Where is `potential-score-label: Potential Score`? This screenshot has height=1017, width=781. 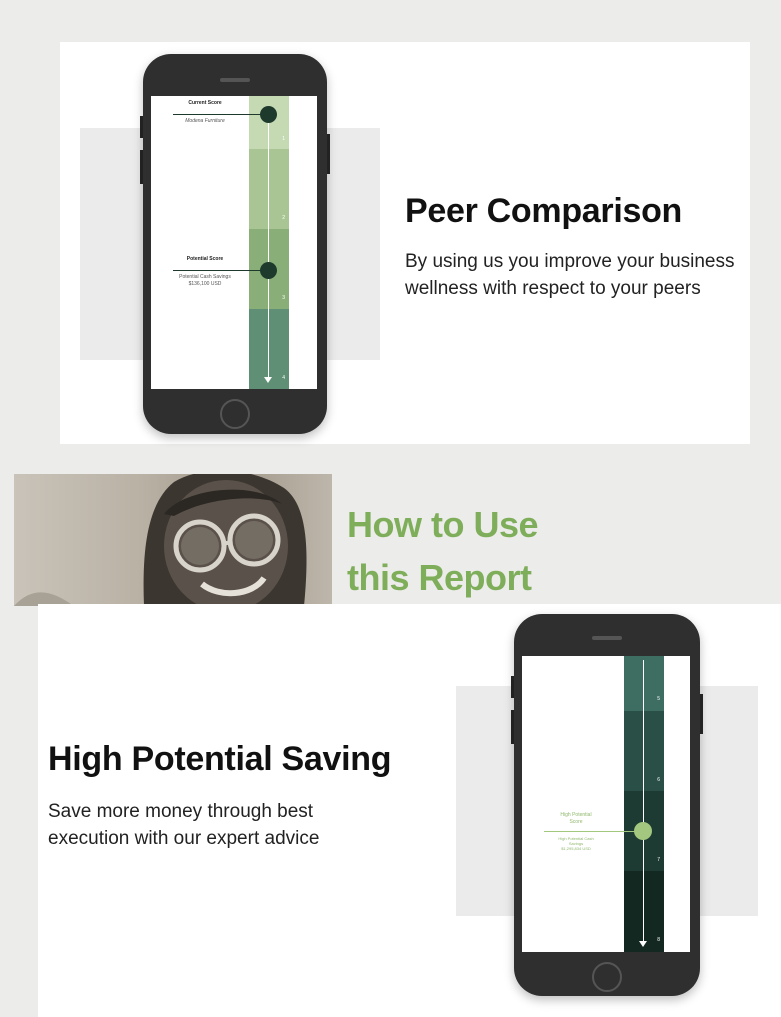 potential-score-label: Potential Score is located at coordinates (205, 259).